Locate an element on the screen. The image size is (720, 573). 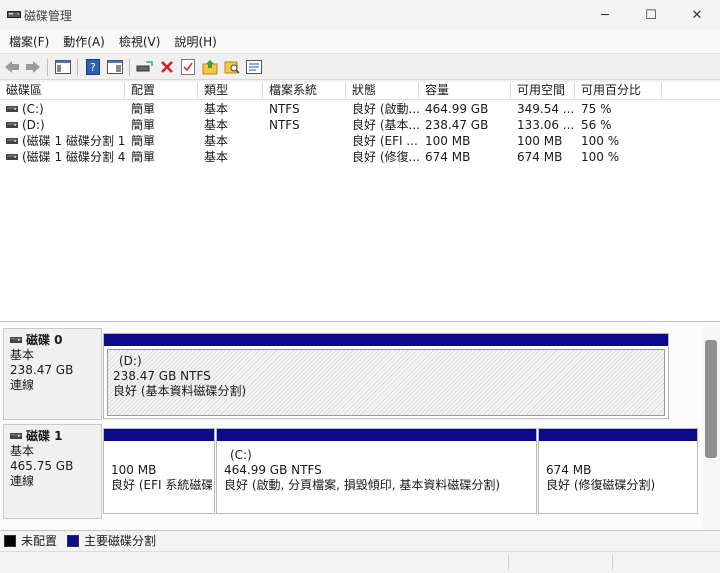
primary-partition-swatch is located at coordinates (73, 540).